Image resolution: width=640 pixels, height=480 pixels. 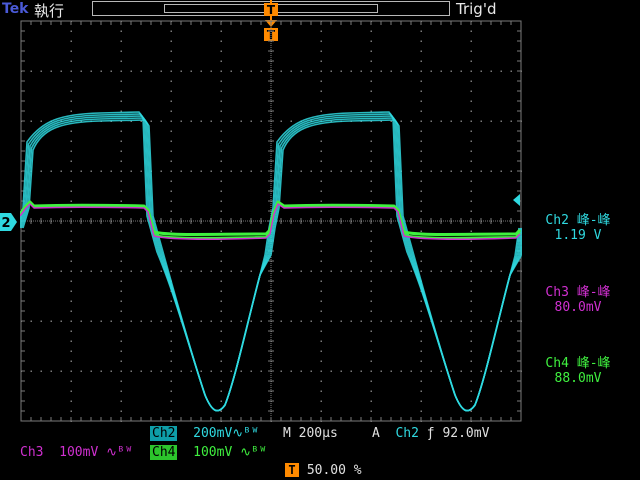 I want to click on ch2-ground-marker: 2, so click(x=8, y=222).